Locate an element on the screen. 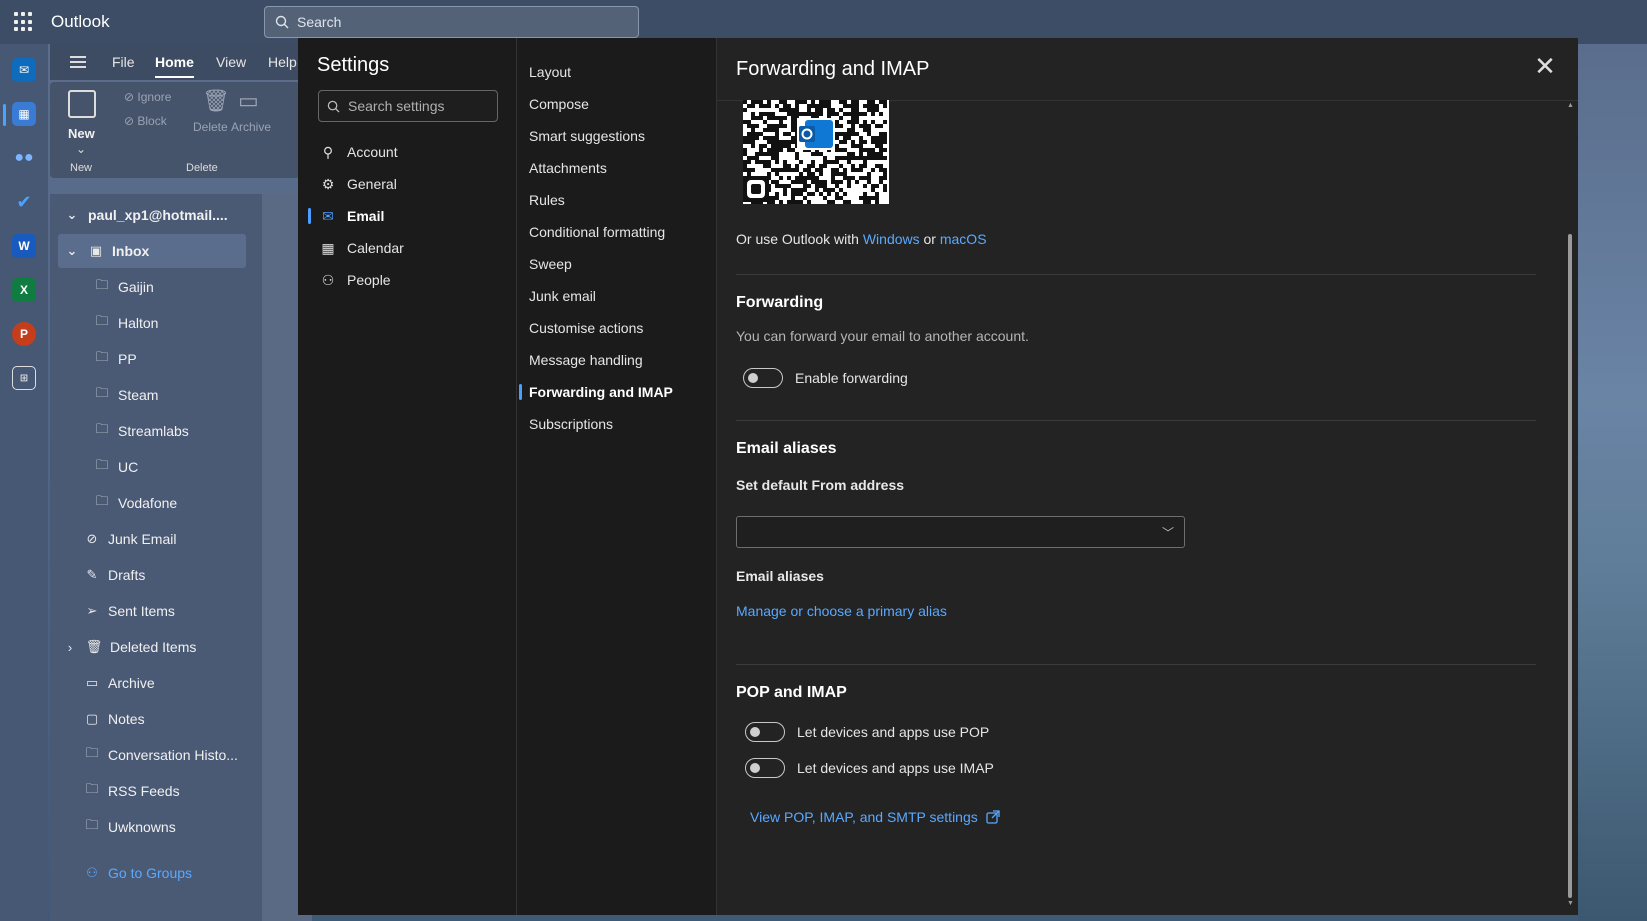 This screenshot has width=1647, height=921. powerpoint-icon: P is located at coordinates (24, 334).